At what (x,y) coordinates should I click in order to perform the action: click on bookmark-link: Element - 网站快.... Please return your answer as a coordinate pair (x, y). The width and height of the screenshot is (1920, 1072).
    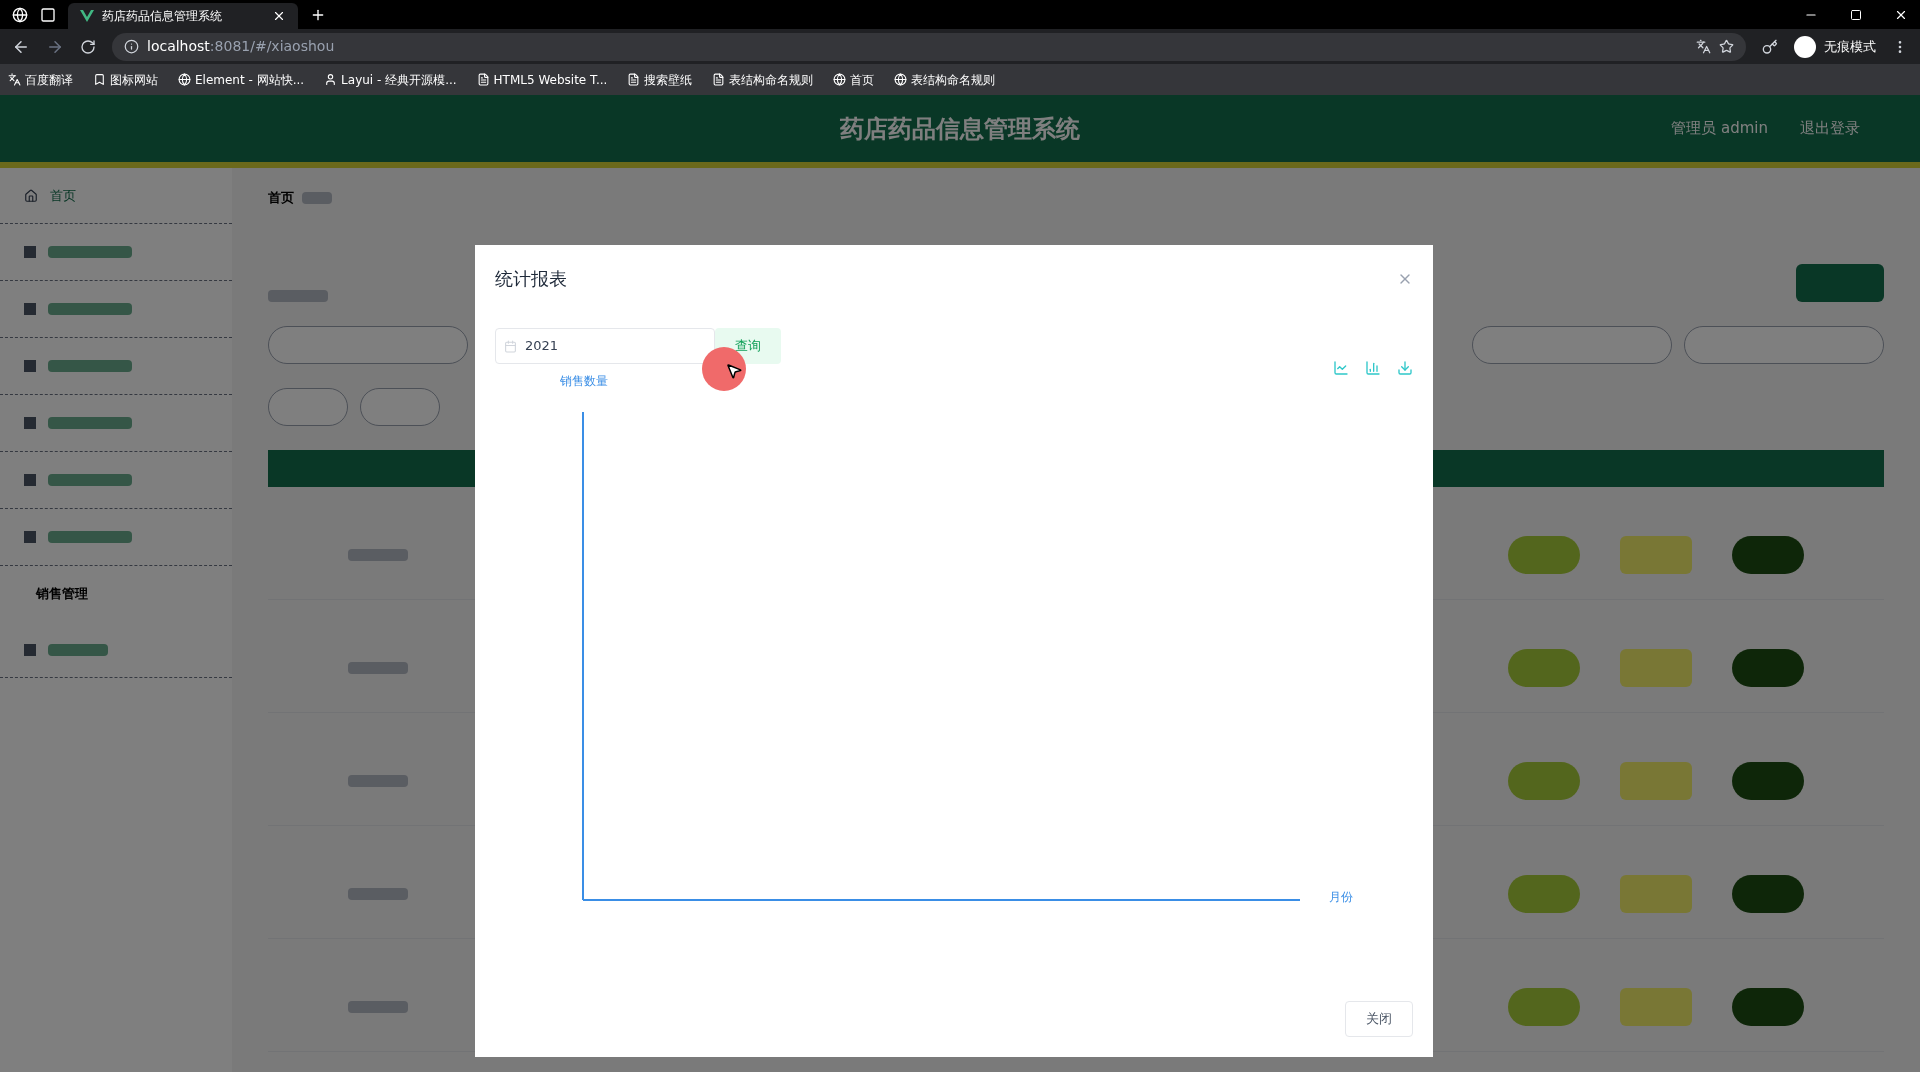
    Looking at the image, I should click on (250, 79).